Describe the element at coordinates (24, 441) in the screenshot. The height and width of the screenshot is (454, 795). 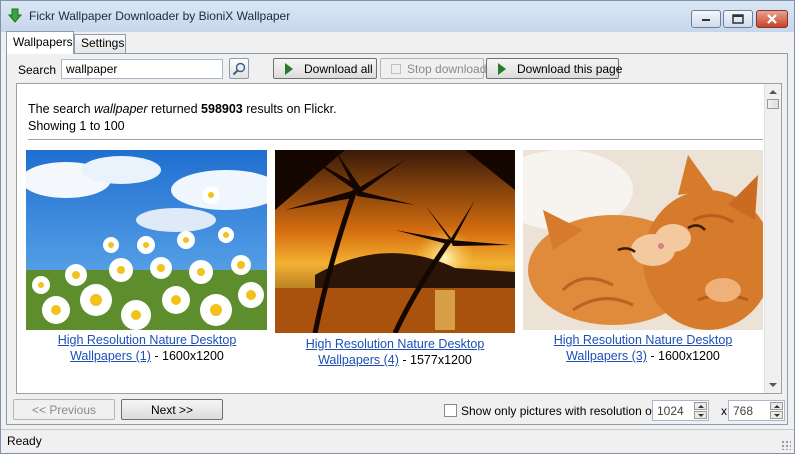
I see `status-text: Ready` at that location.